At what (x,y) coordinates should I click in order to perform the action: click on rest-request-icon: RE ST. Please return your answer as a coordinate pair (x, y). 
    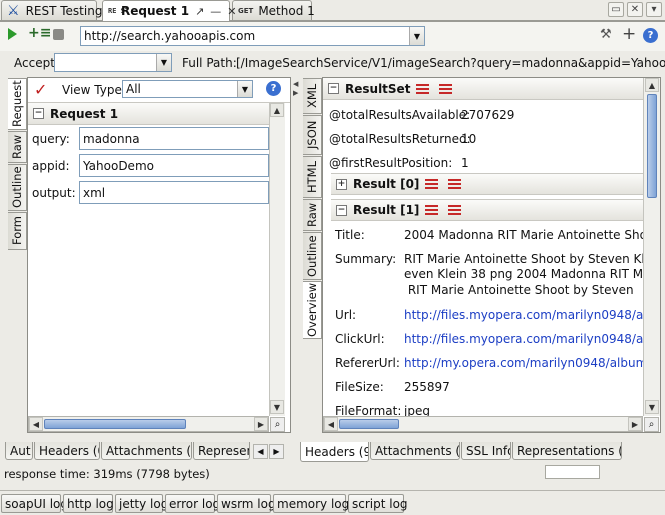
    Looking at the image, I should click on (119, 10).